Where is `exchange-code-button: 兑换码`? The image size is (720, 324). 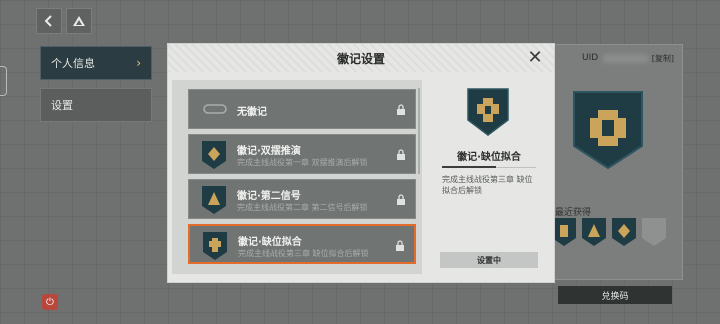 exchange-code-button: 兑换码 is located at coordinates (615, 295).